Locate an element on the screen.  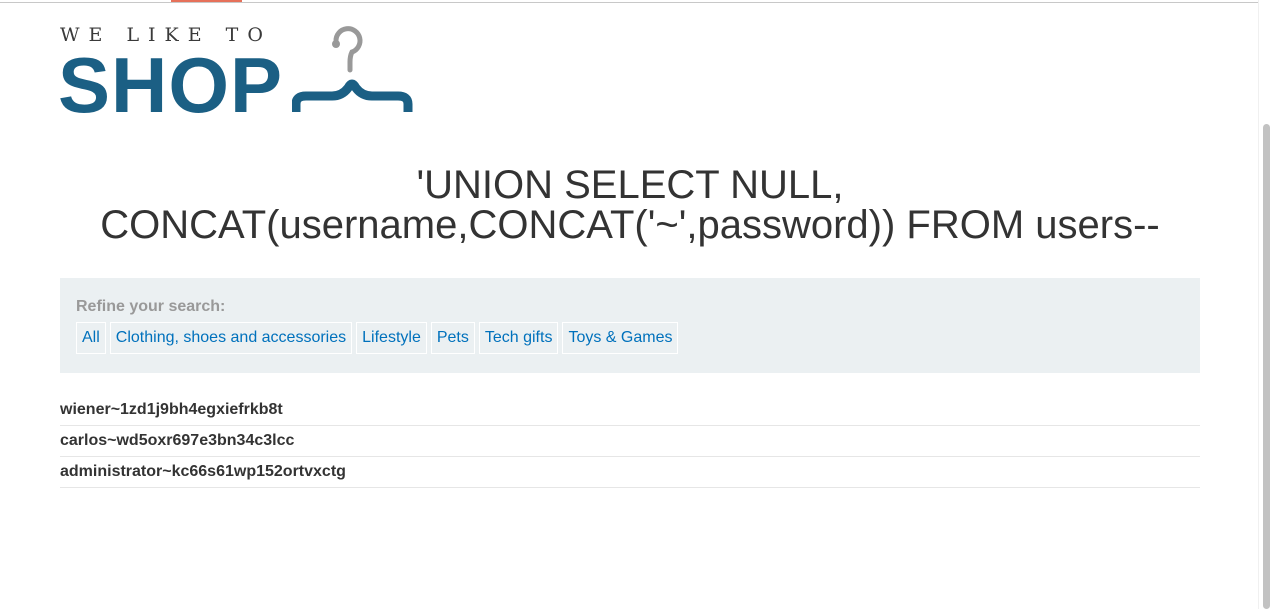
hanger-icon is located at coordinates (352, 69).